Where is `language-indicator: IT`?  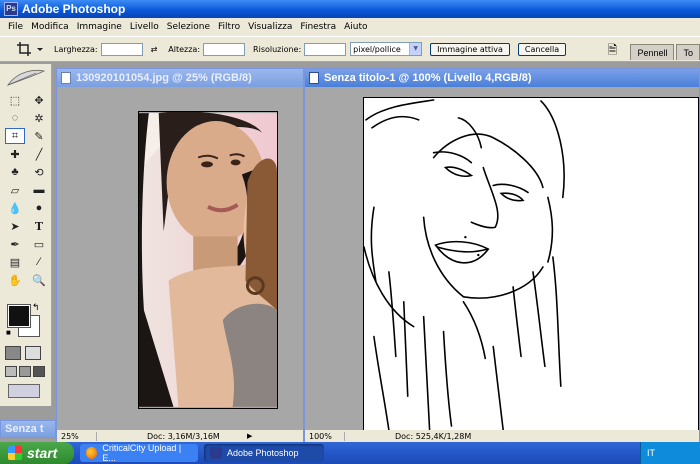
language-indicator: IT is located at coordinates (651, 453).